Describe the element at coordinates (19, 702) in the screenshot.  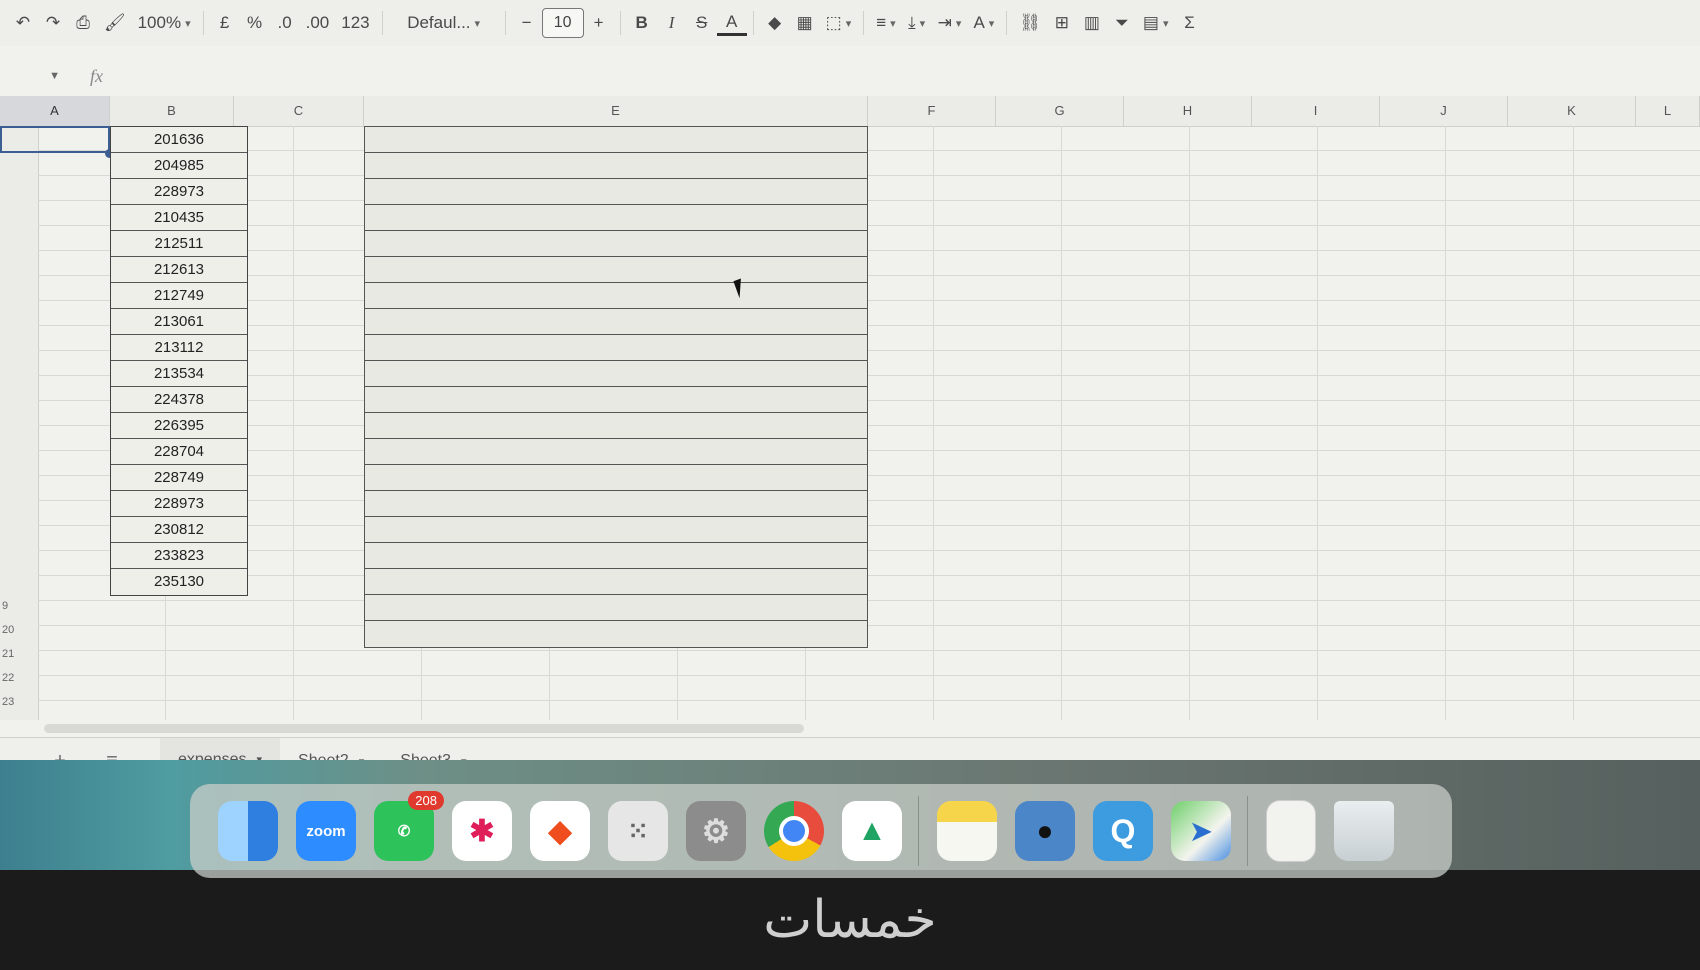
I see `row-header: 23` at that location.